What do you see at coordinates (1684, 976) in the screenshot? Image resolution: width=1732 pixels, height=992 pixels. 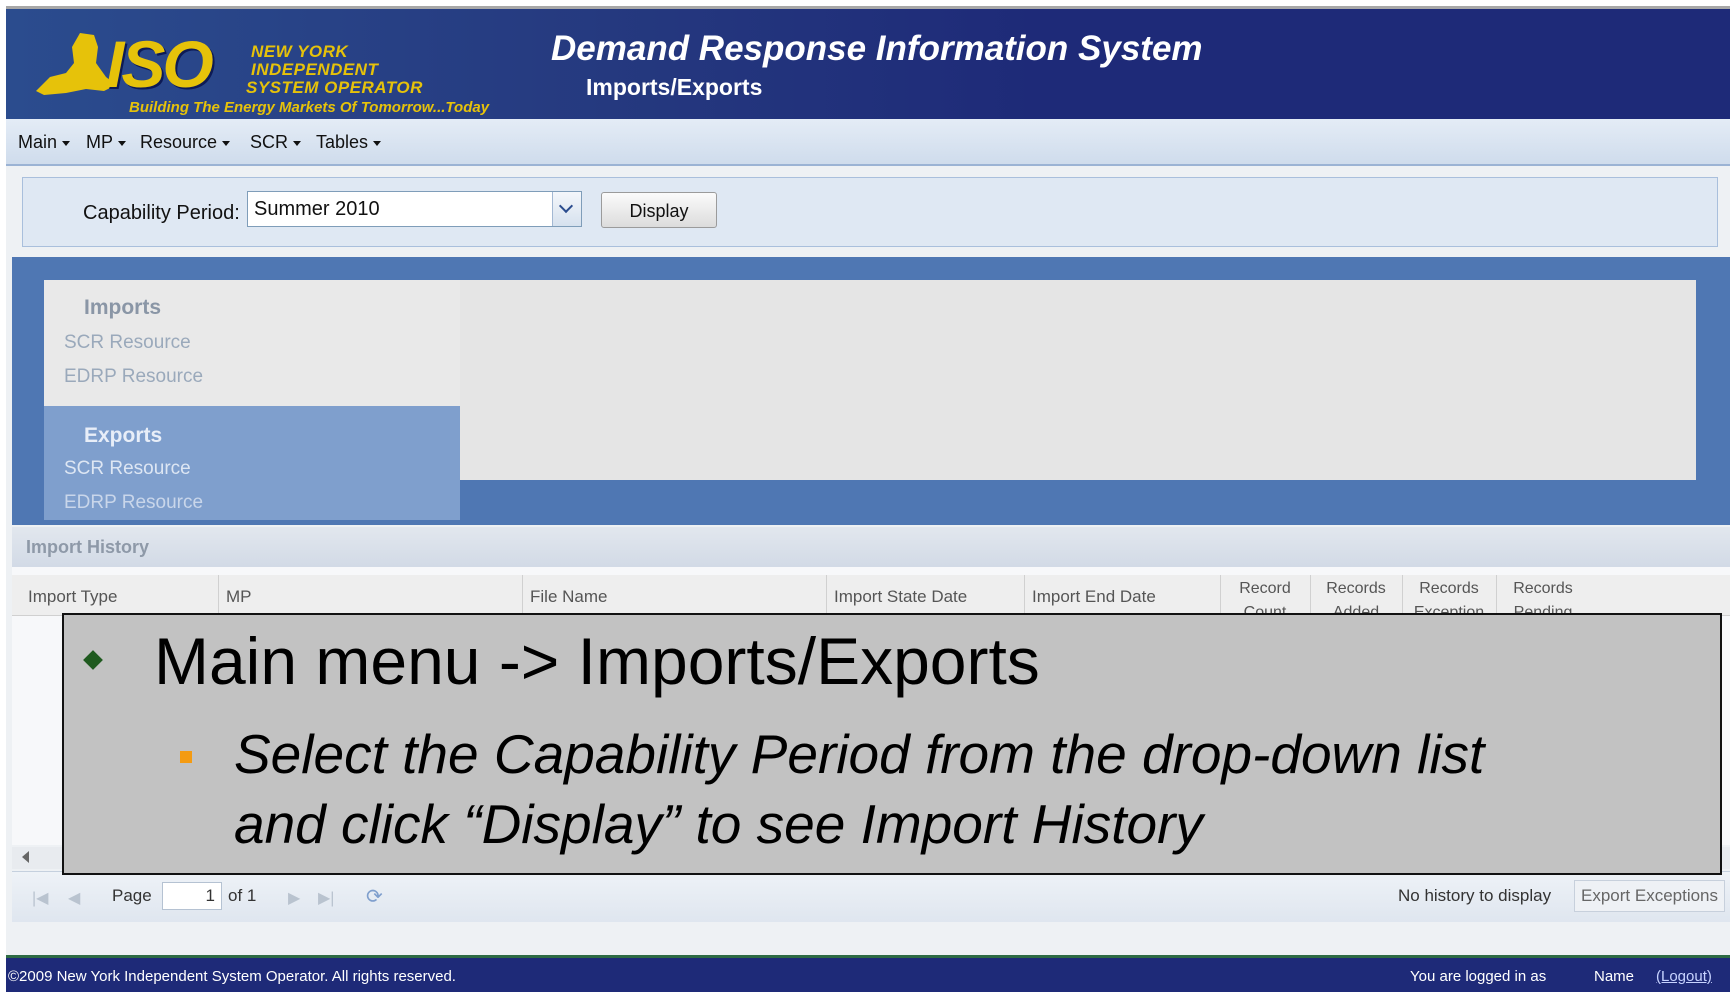 I see `logout-link: (Logout)` at bounding box center [1684, 976].